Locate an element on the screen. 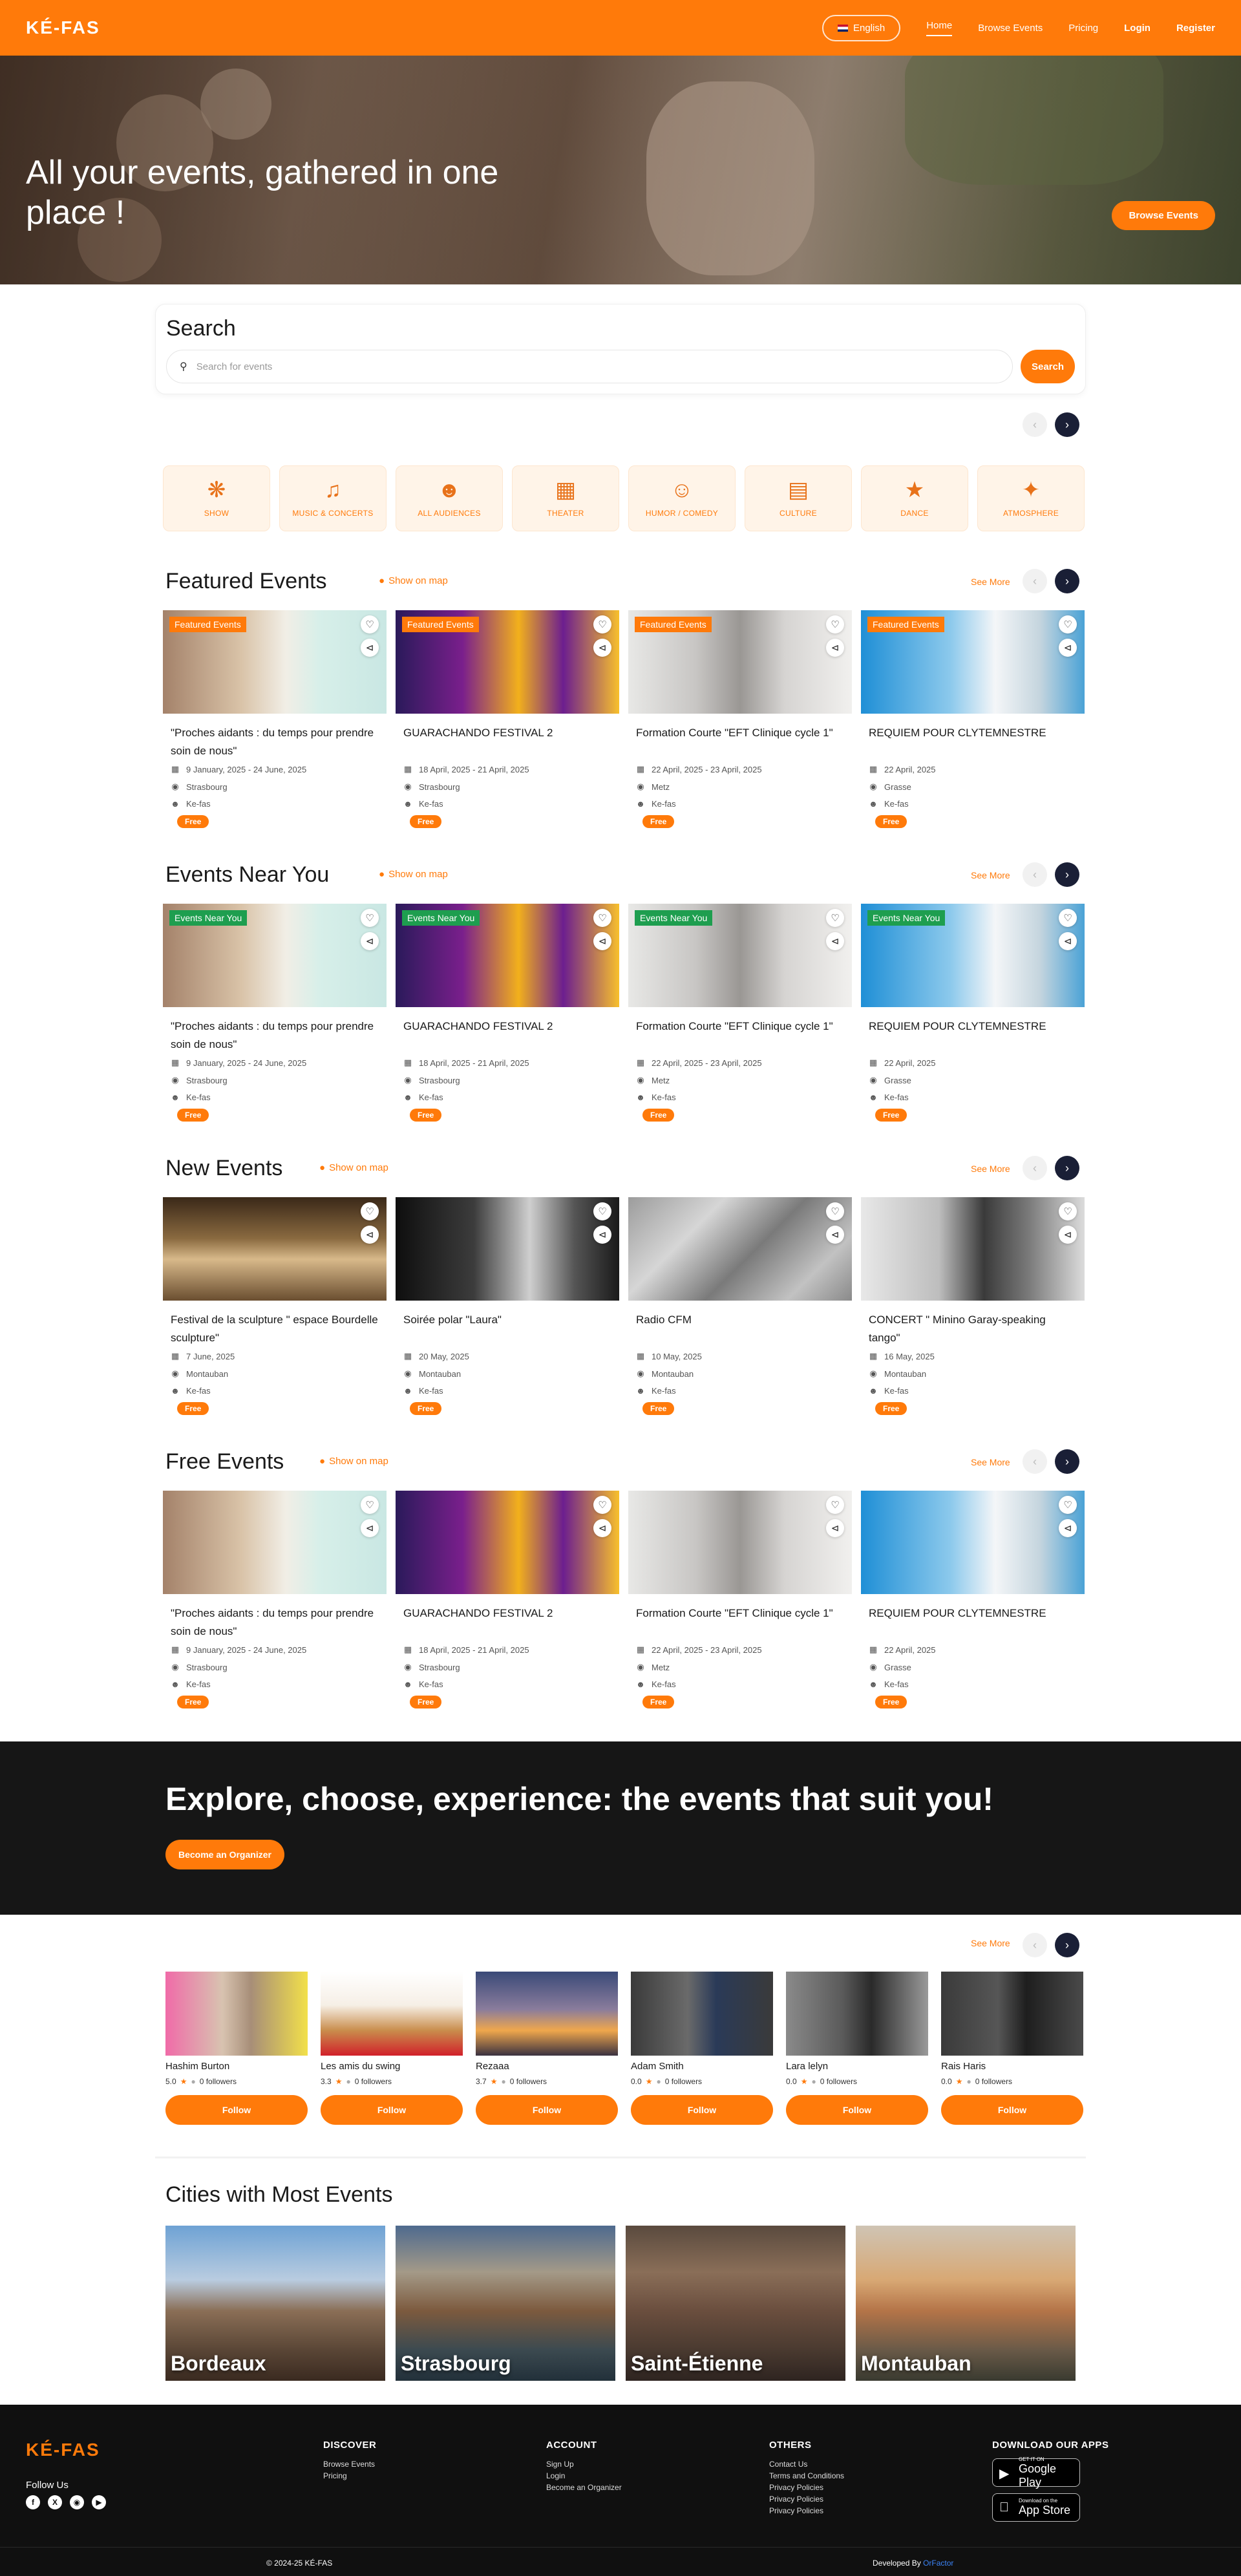 The image size is (1241, 2576). category-tile: ☺ HUMOR / COMEDY is located at coordinates (682, 498).